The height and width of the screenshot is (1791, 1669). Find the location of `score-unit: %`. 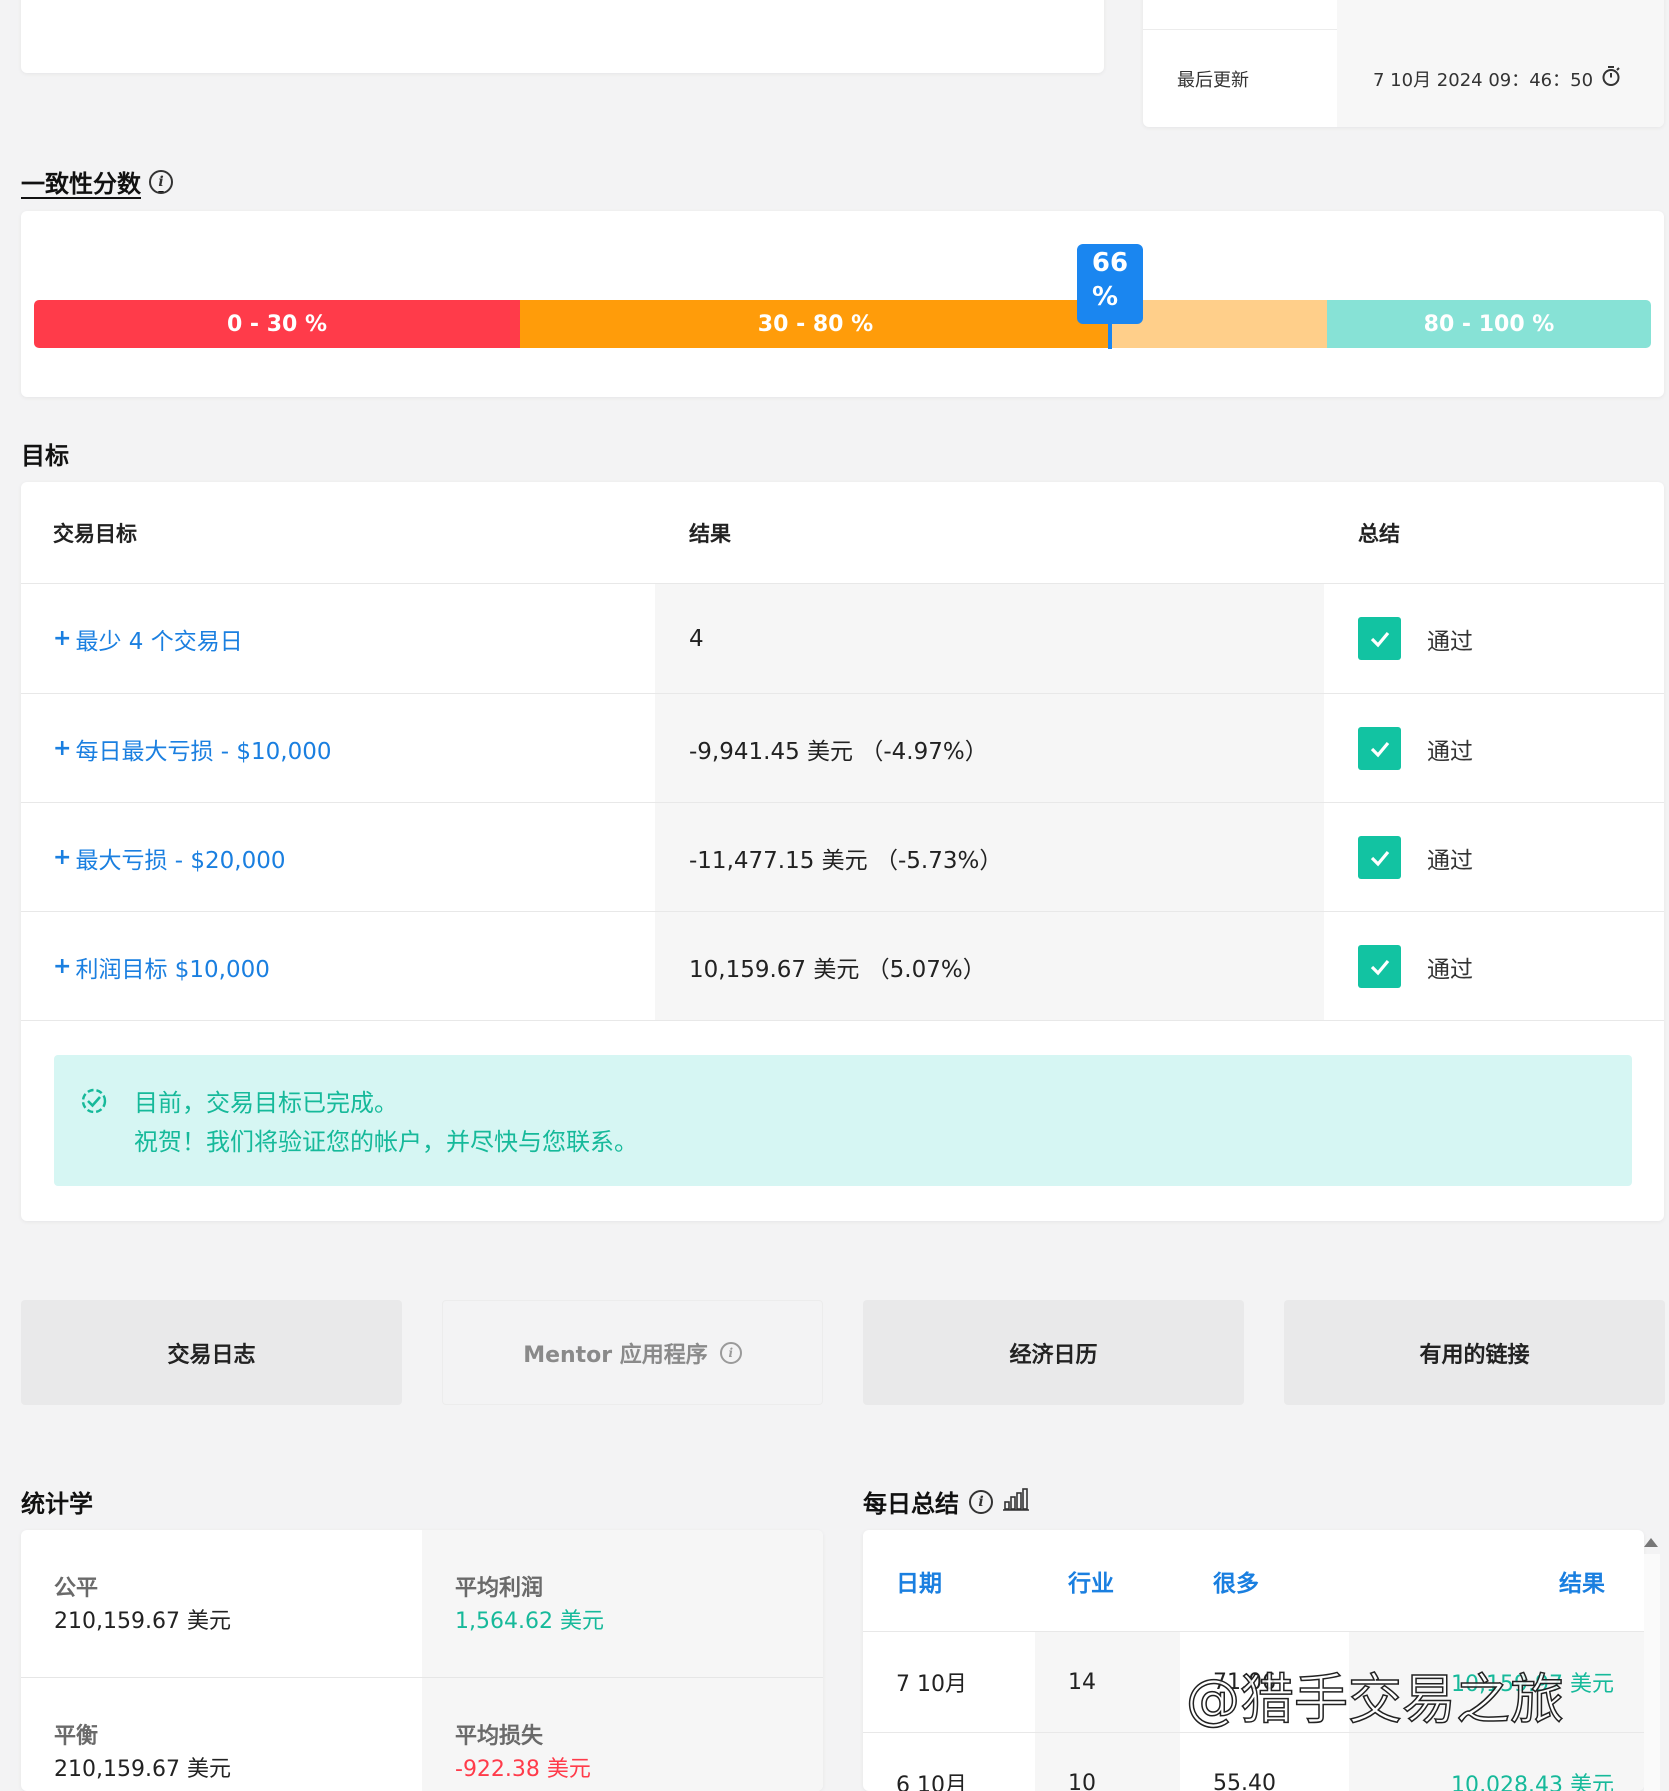

score-unit: % is located at coordinates (1105, 297).